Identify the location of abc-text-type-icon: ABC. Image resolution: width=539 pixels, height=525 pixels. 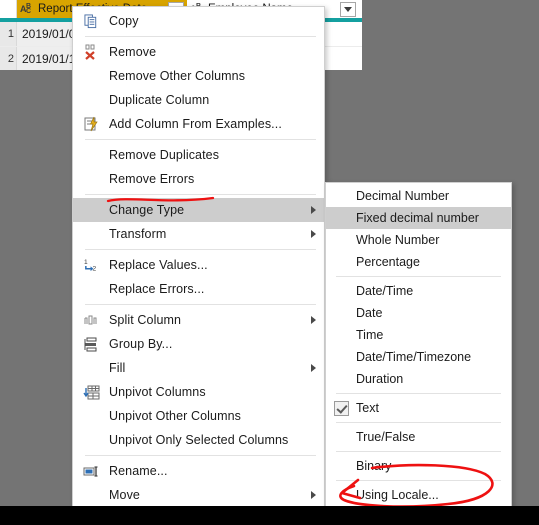
(26, 9).